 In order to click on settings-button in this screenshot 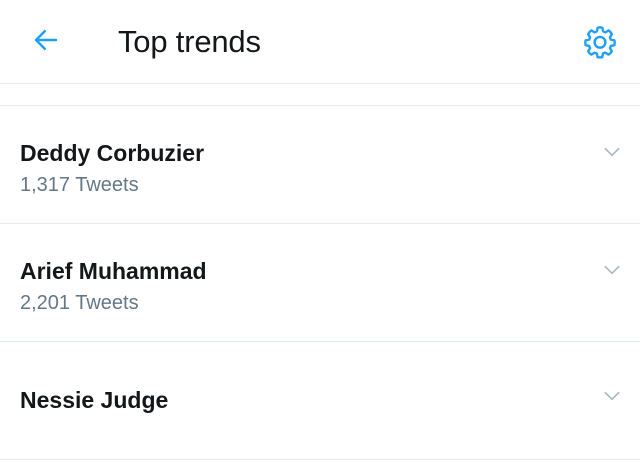, I will do `click(600, 42)`.